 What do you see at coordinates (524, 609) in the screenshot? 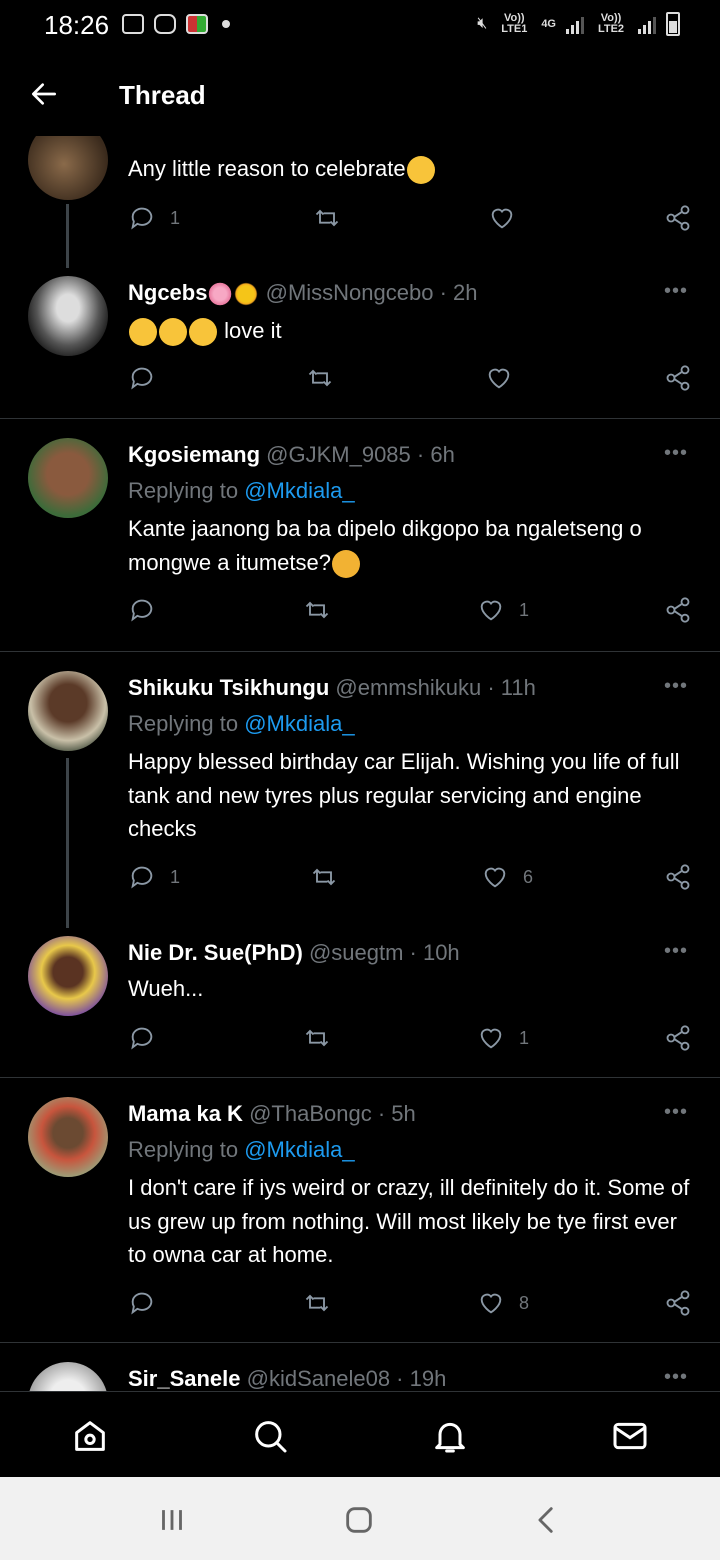
I see `like-count: 1` at bounding box center [524, 609].